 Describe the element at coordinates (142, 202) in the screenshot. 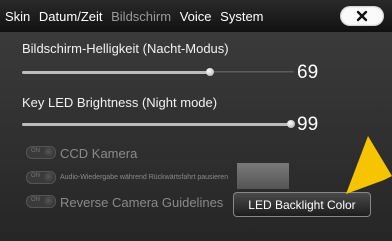

I see `reverse-guidelines-label: Reverse Camera Guidelines` at that location.